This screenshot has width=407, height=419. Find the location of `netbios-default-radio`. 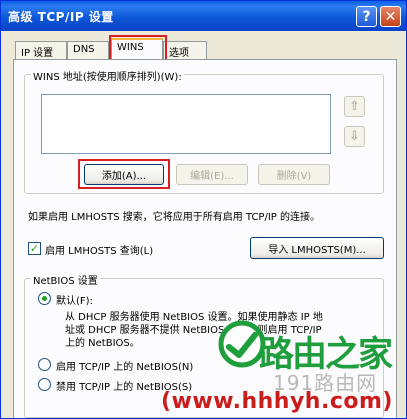

netbios-default-radio is located at coordinates (44, 298).